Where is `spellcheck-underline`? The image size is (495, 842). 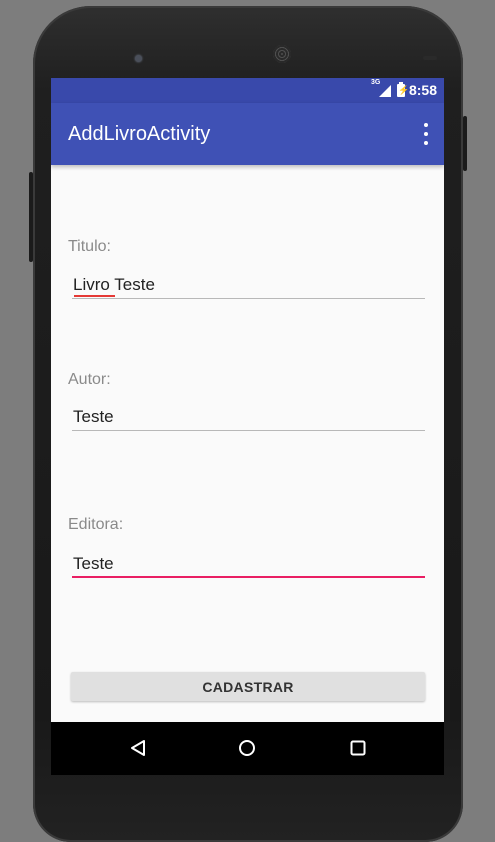 spellcheck-underline is located at coordinates (94, 296).